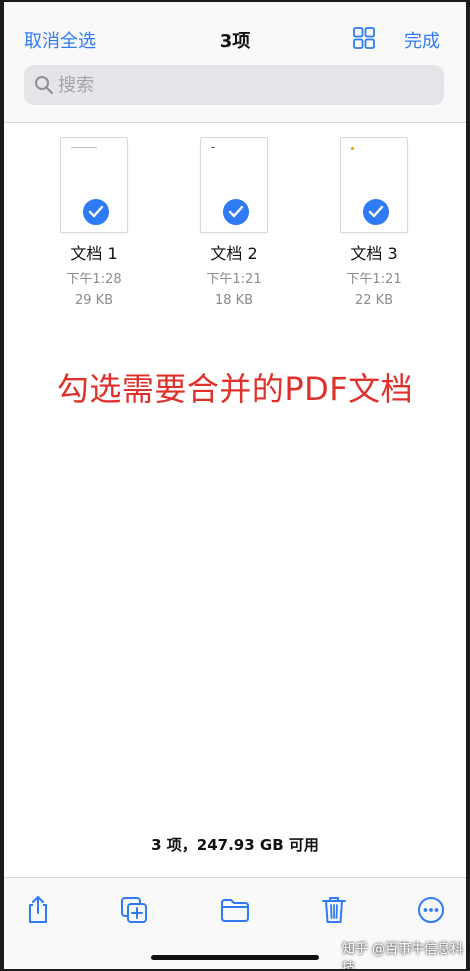  What do you see at coordinates (235, 845) in the screenshot?
I see `storage-status: 3 项，247.93 GB 可用` at bounding box center [235, 845].